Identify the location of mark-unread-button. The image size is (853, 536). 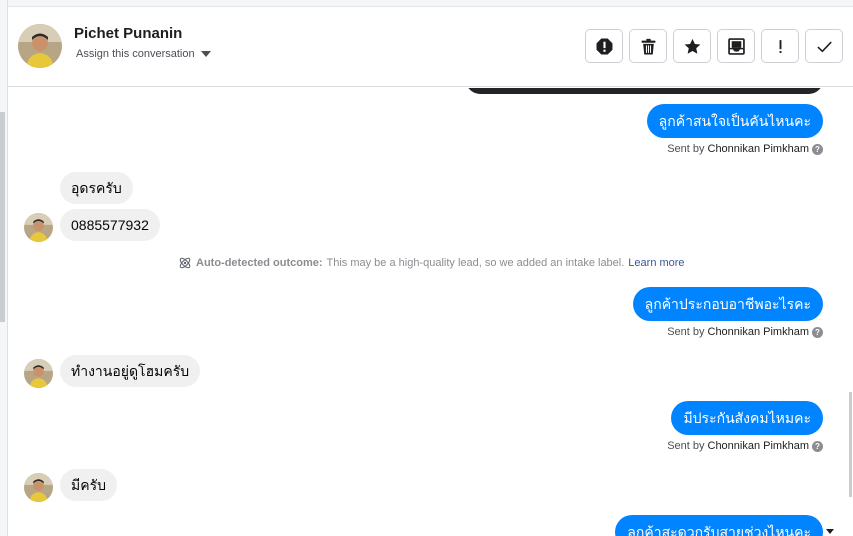
(780, 46).